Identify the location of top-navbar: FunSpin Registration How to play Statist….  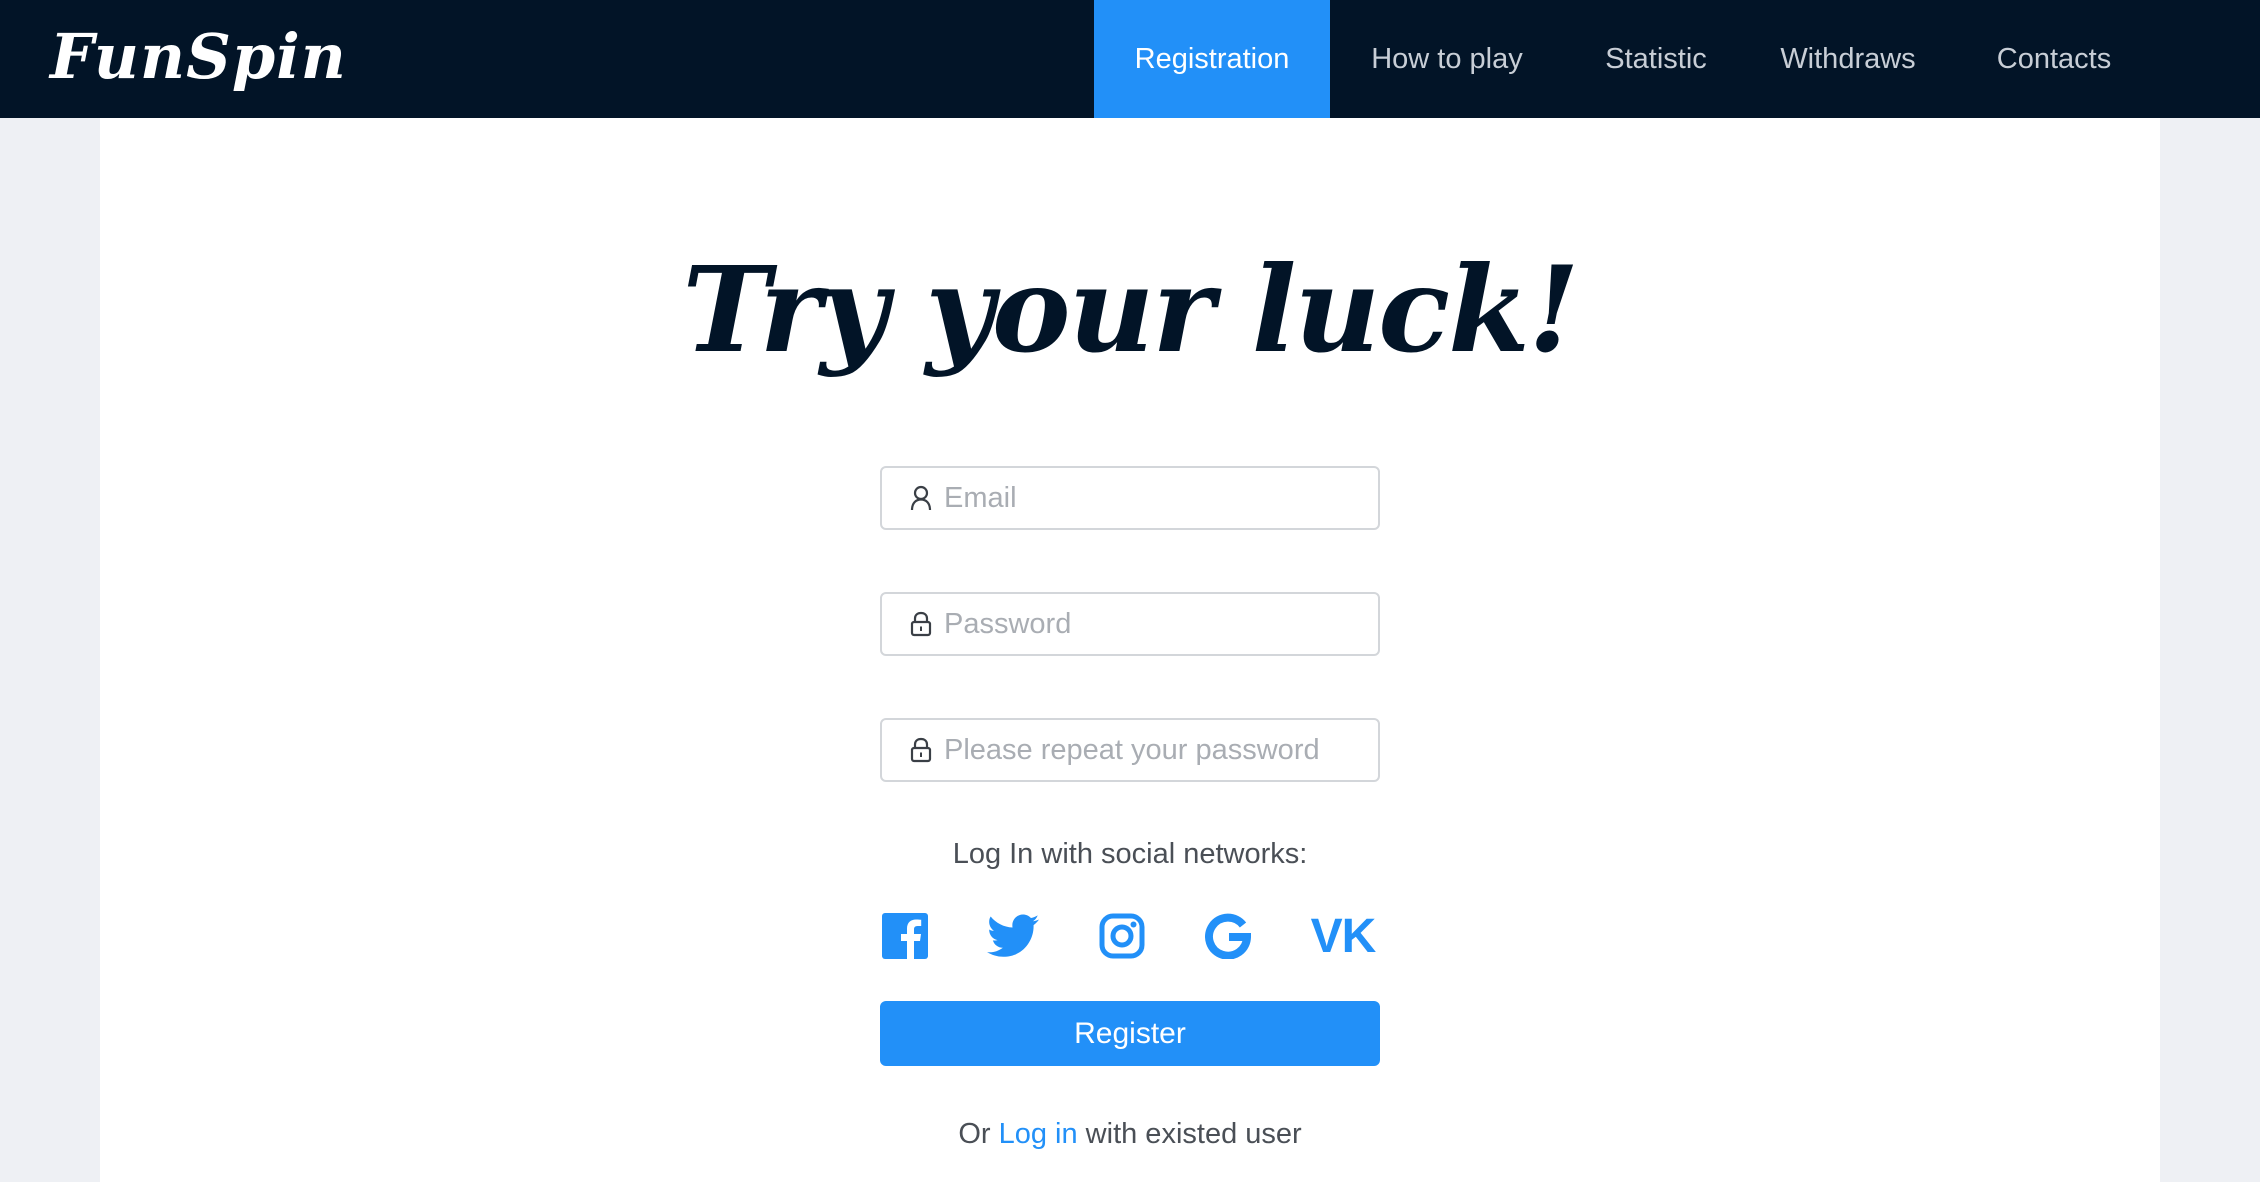
(1130, 59).